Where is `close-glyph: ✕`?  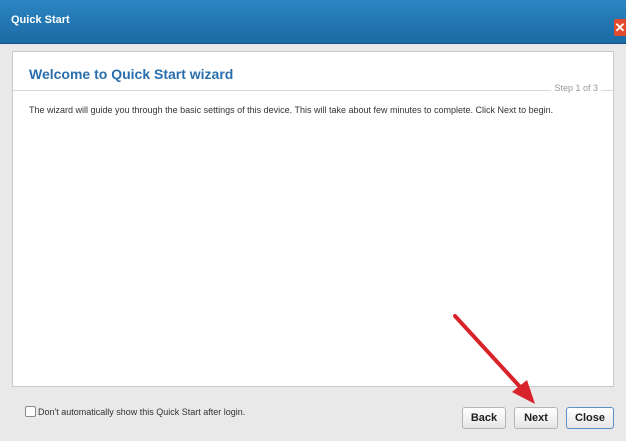 close-glyph: ✕ is located at coordinates (620, 27).